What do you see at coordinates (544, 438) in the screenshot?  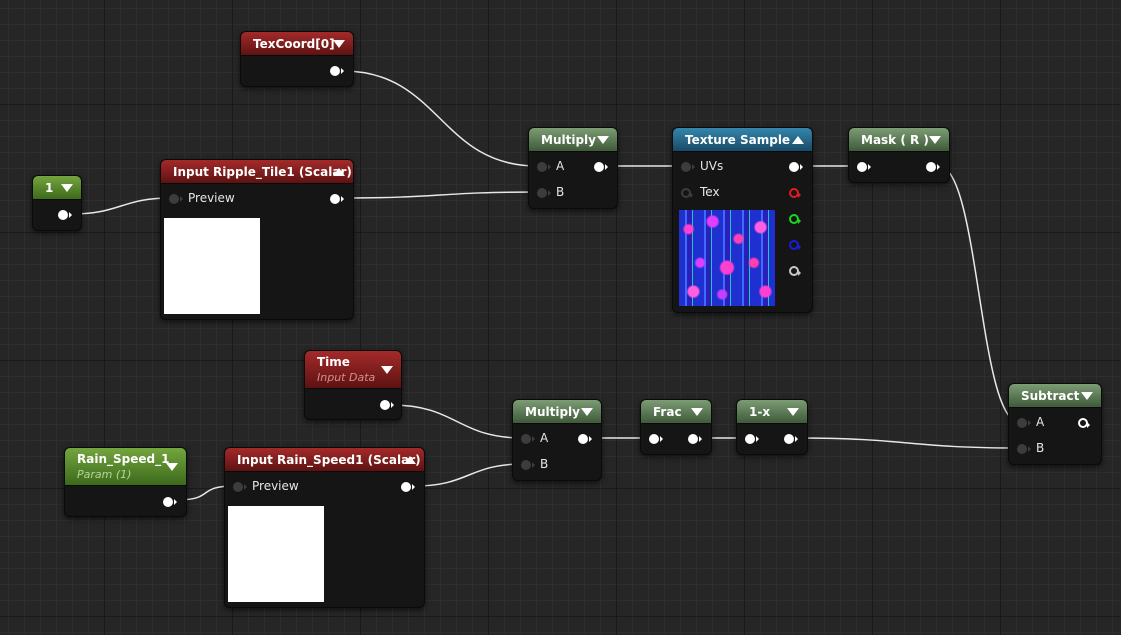 I see `multiply-bottom-label-a: A` at bounding box center [544, 438].